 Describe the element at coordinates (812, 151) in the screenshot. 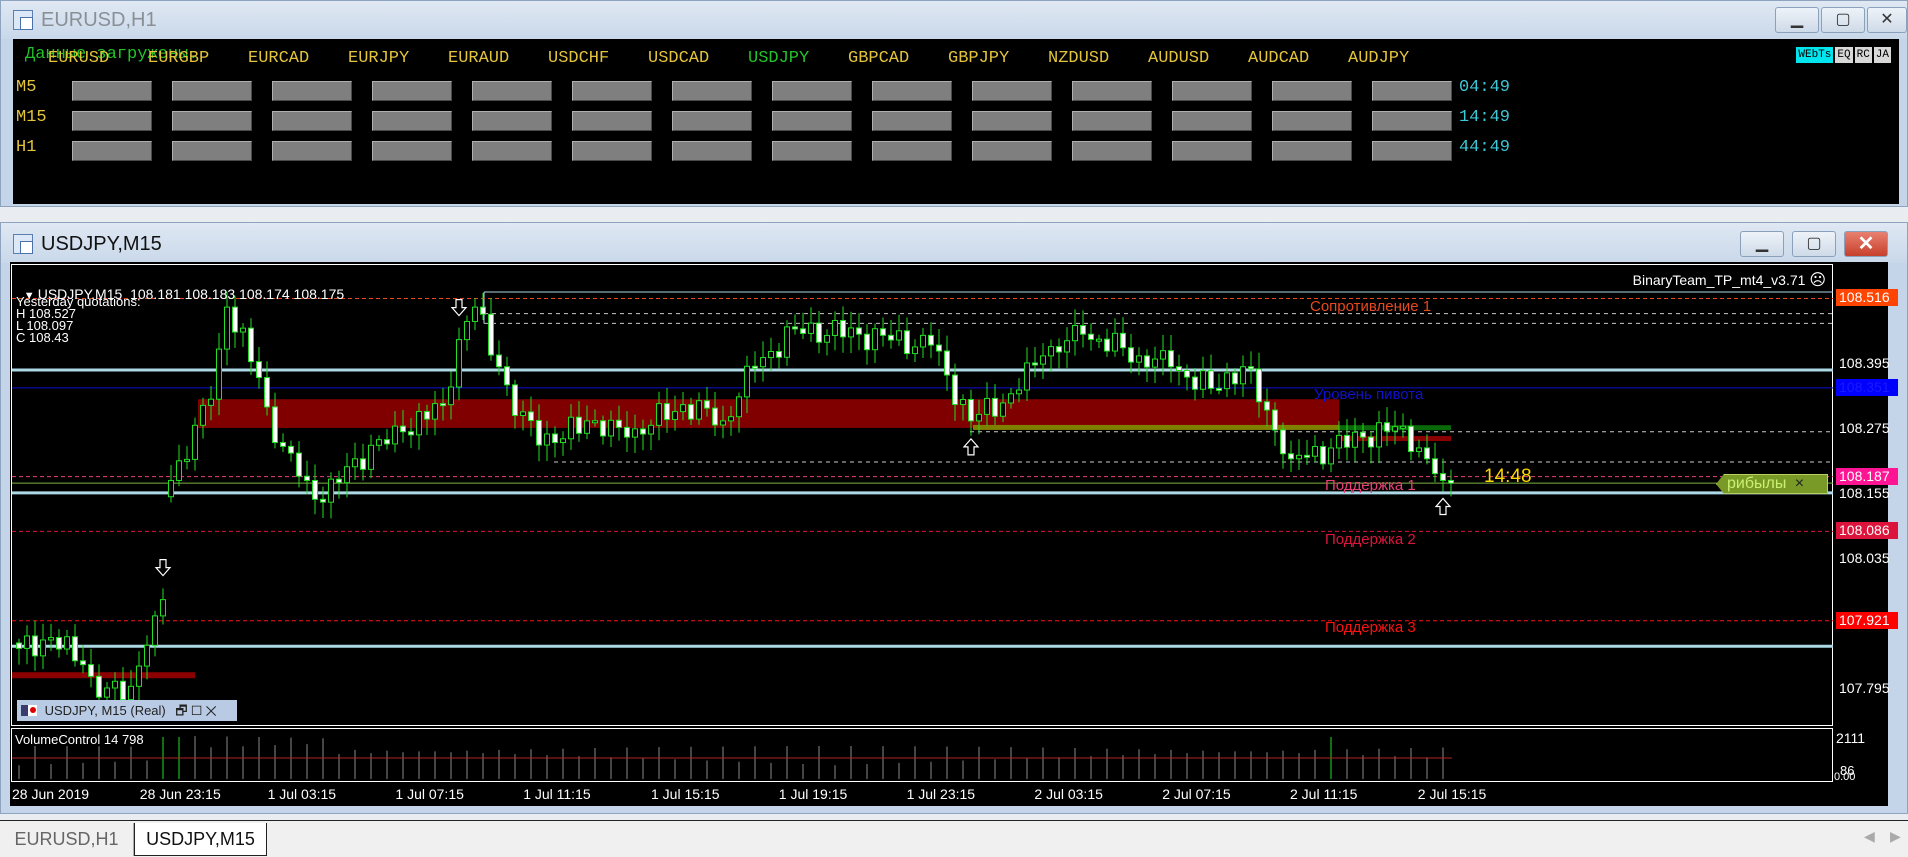

I see `signal-button-usdjpy-h1` at that location.